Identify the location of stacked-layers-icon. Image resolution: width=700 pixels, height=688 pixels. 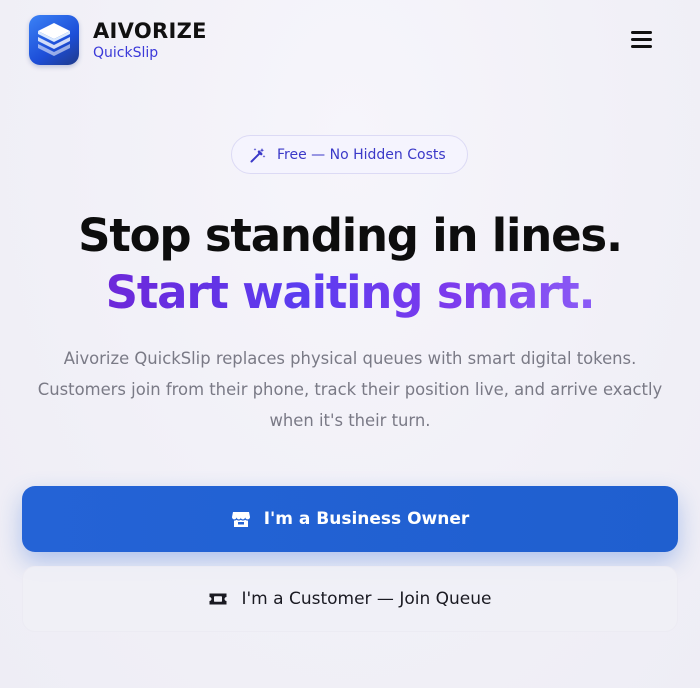
(54, 39).